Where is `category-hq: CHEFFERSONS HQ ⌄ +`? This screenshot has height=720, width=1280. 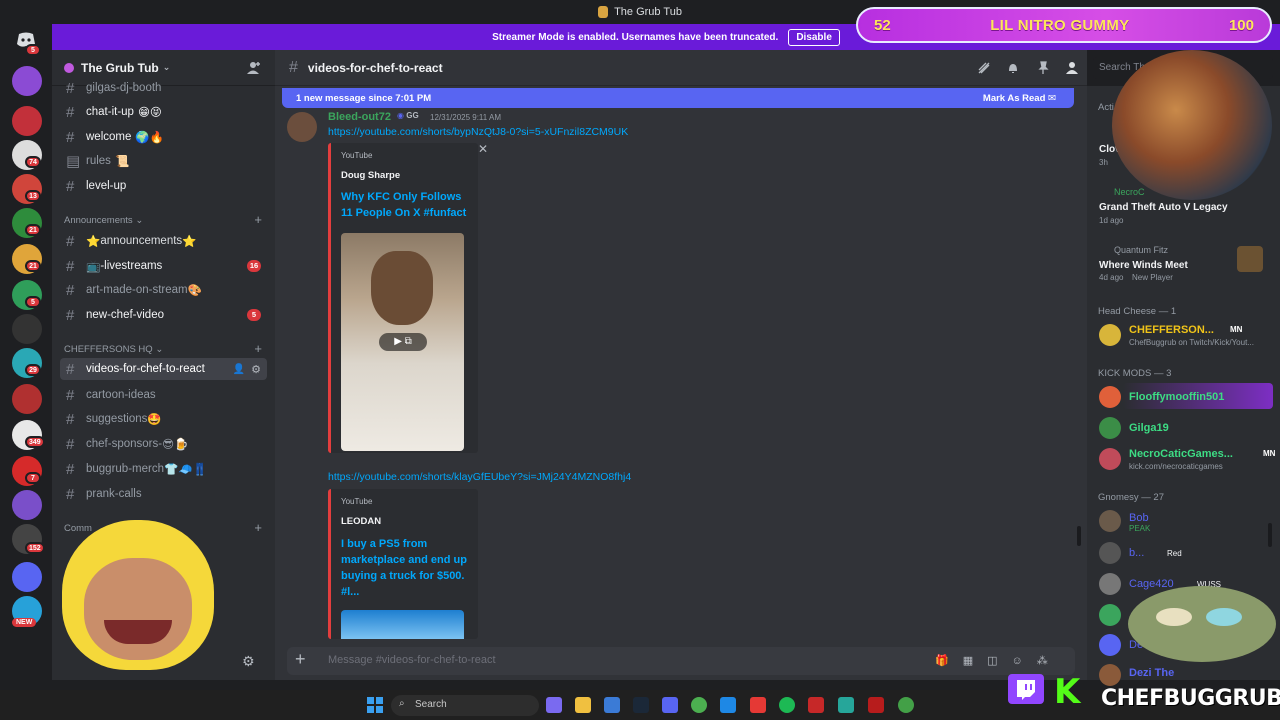
category-hq: CHEFFERSONS HQ ⌄ + is located at coordinates (164, 348).